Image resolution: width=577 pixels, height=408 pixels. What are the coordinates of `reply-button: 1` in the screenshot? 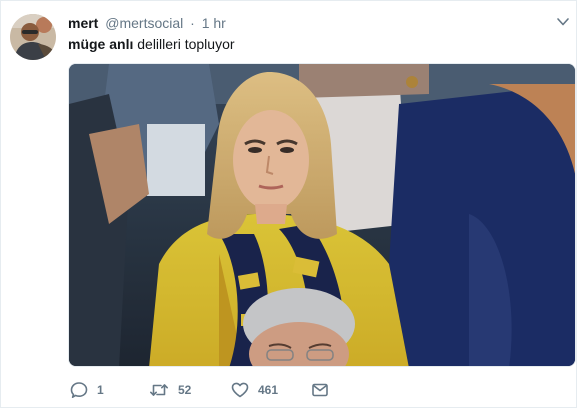 It's located at (87, 390).